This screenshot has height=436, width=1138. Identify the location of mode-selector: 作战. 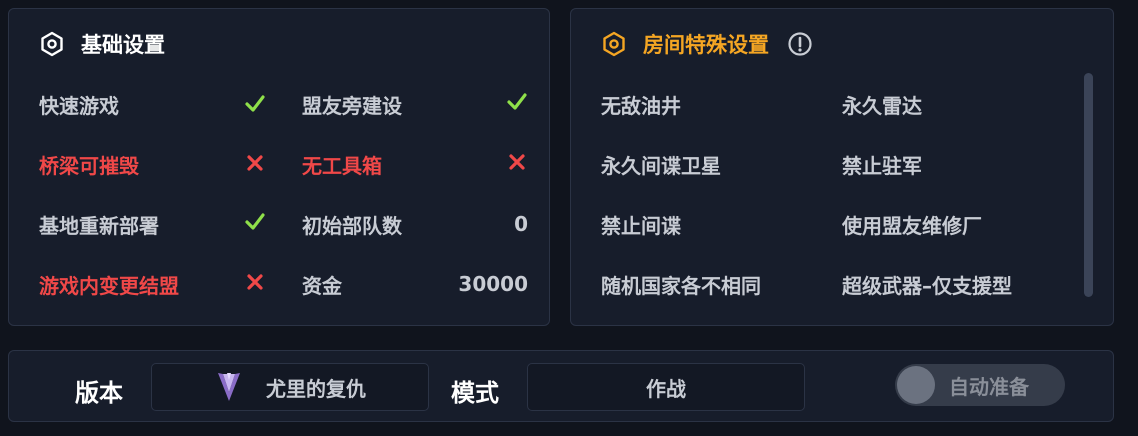
(666, 387).